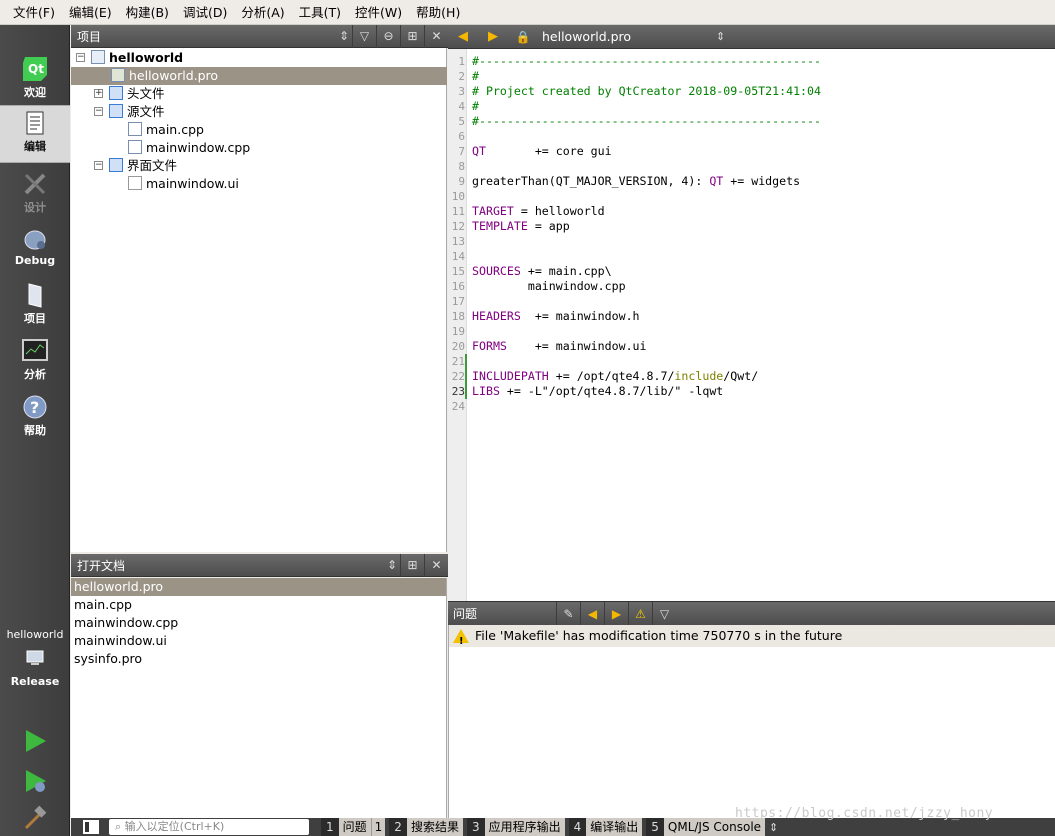 The width and height of the screenshot is (1055, 836). Describe the element at coordinates (35, 818) in the screenshot. I see `build-hammer-icon` at that location.